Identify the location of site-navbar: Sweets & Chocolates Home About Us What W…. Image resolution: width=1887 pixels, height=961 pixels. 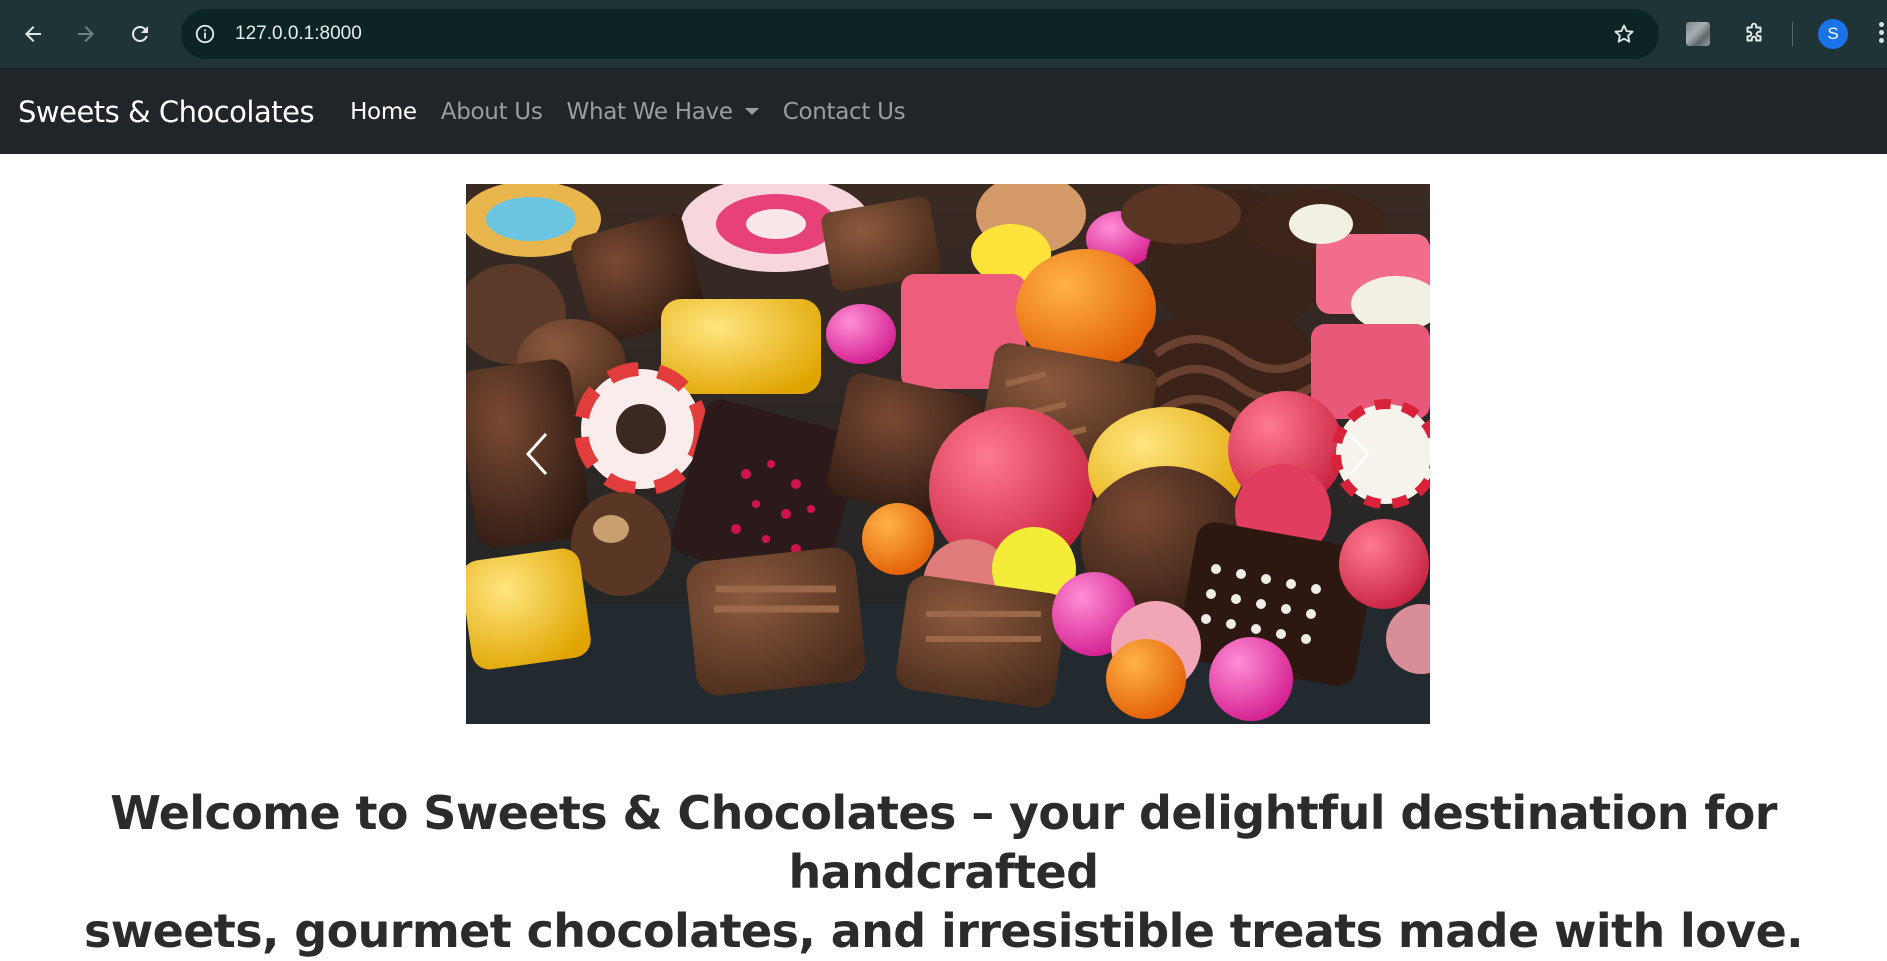
(943, 111).